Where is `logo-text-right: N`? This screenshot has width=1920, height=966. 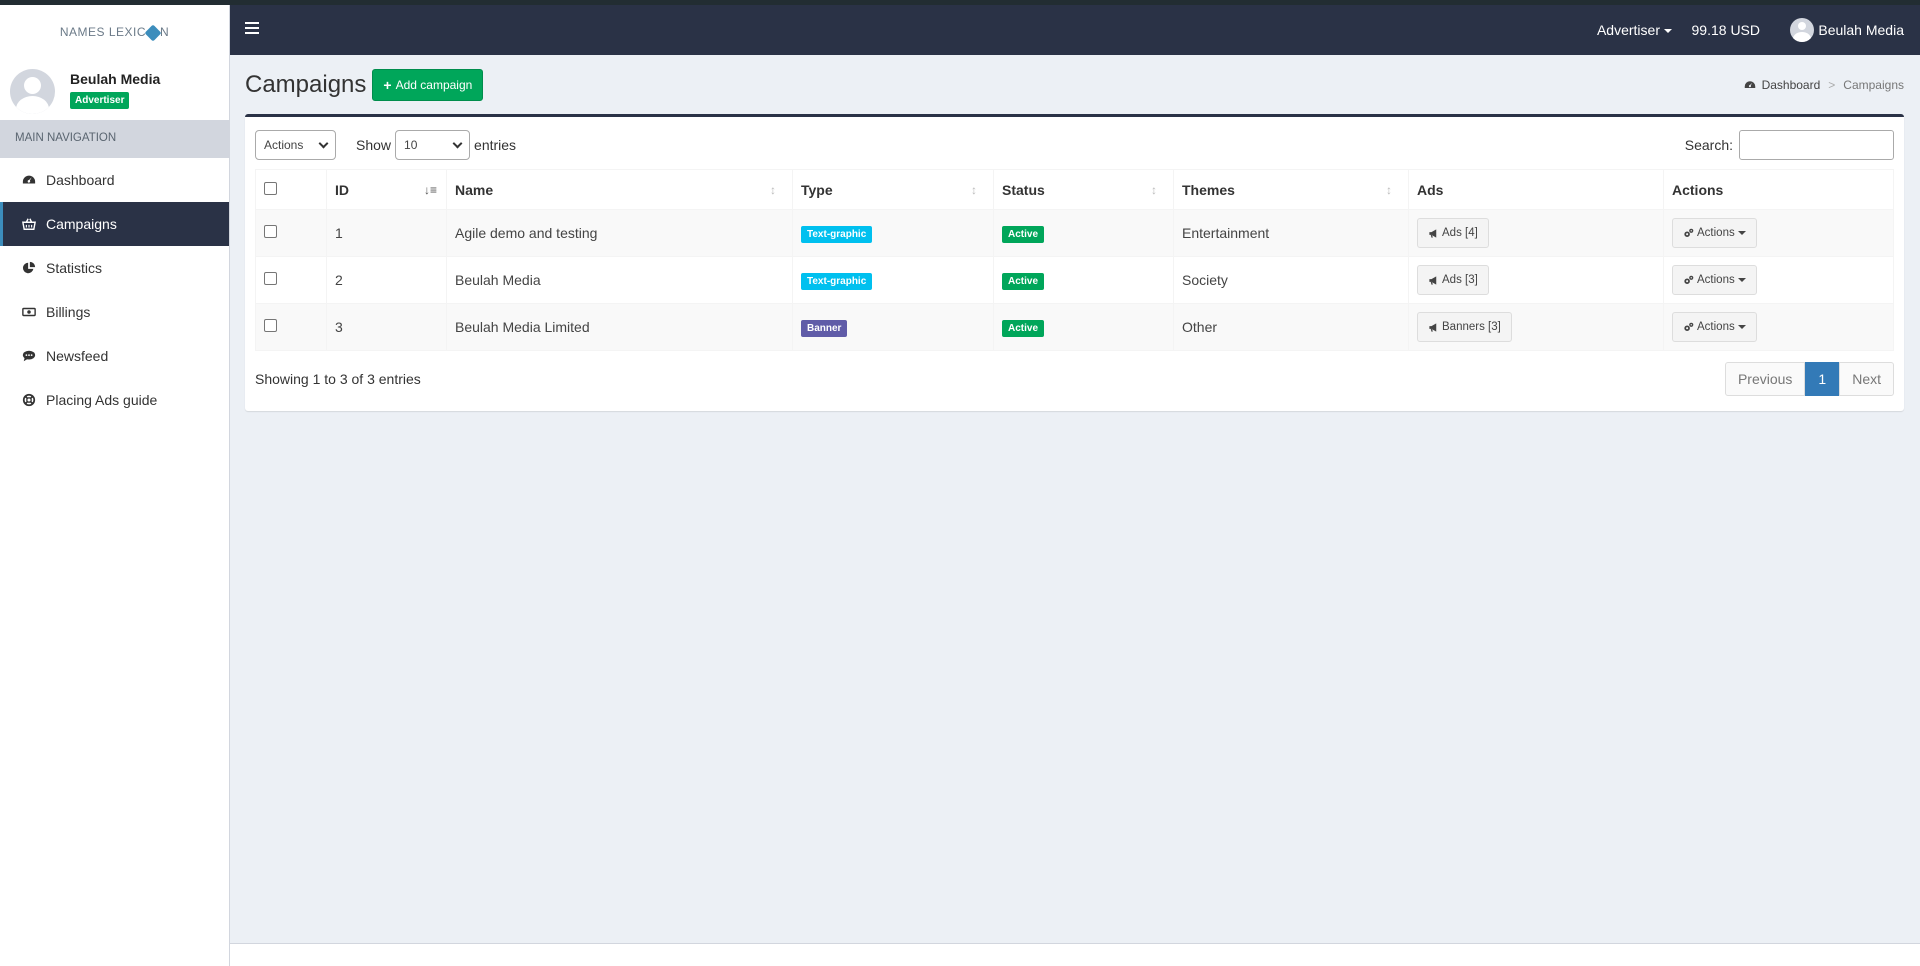
logo-text-right: N is located at coordinates (165, 32).